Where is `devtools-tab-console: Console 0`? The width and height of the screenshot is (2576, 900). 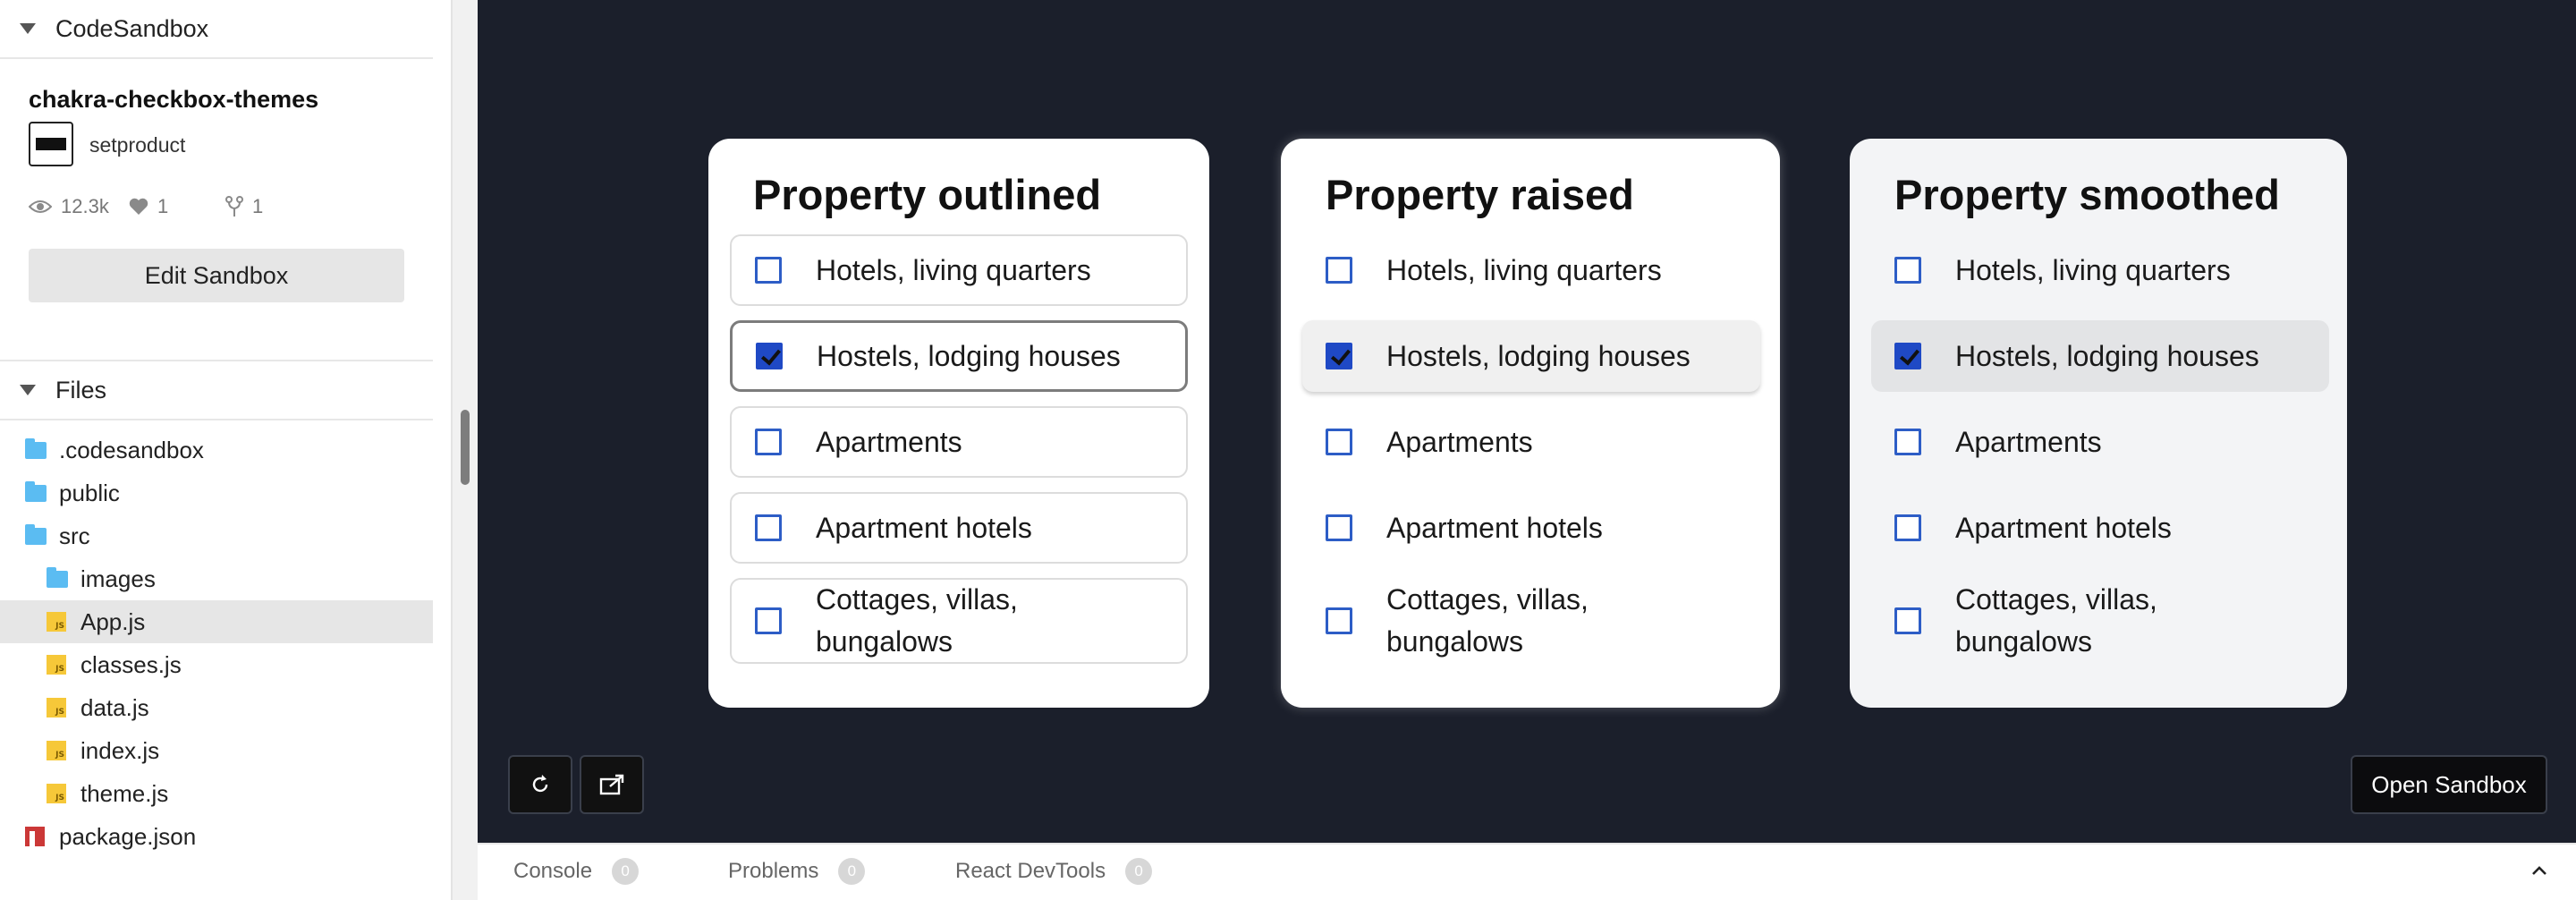
devtools-tab-console: Console 0 is located at coordinates (576, 871).